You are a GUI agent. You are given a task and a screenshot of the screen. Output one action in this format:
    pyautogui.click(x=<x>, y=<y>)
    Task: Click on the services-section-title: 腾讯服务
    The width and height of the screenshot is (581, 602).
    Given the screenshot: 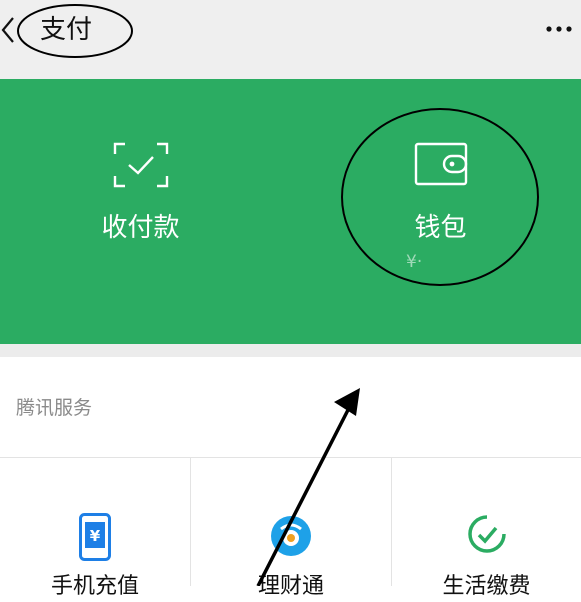 What is the action you would take?
    pyautogui.click(x=54, y=408)
    